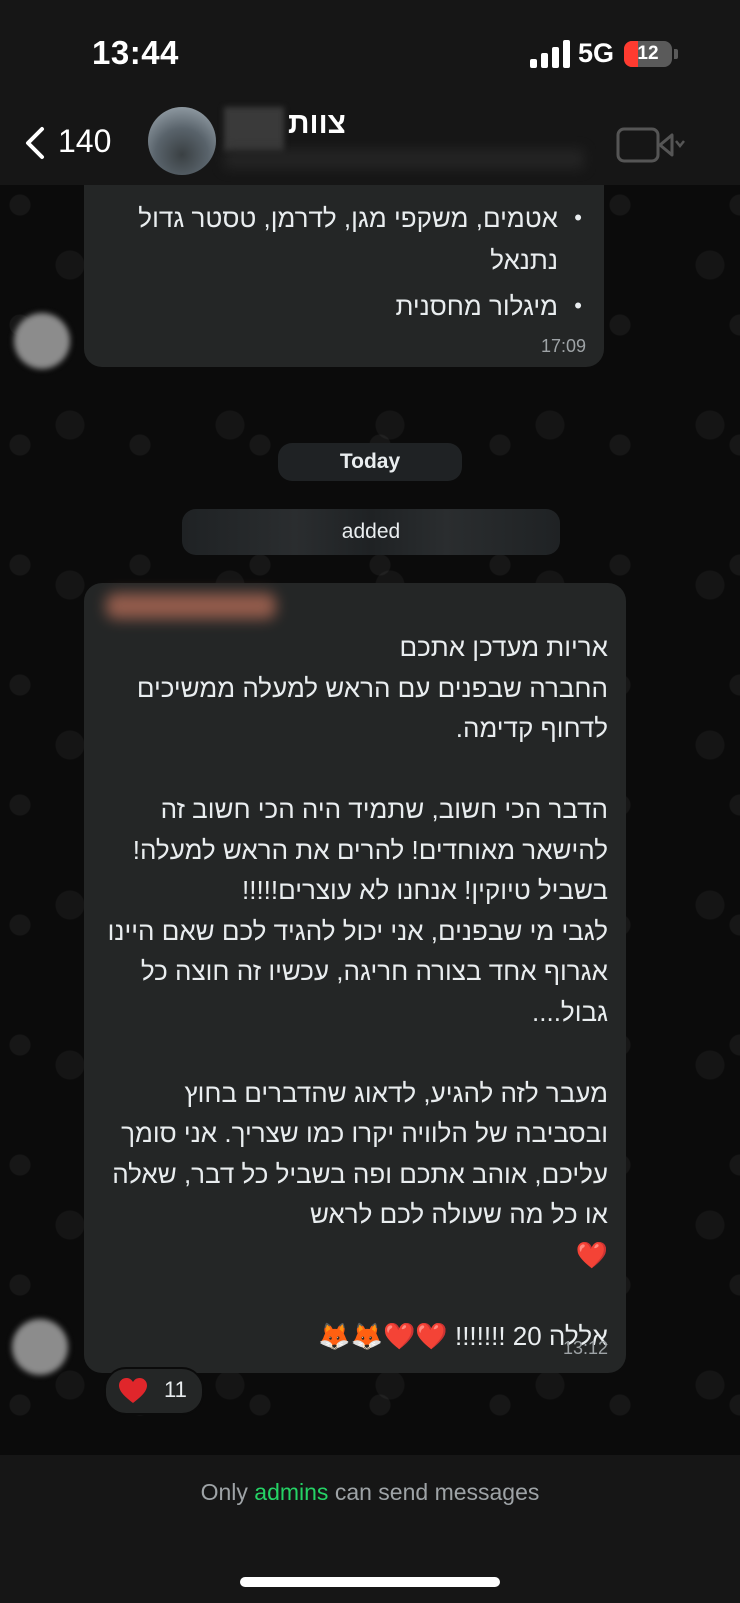 This screenshot has width=740, height=1603. What do you see at coordinates (224, 1492) in the screenshot?
I see `notice-prefix: Only` at bounding box center [224, 1492].